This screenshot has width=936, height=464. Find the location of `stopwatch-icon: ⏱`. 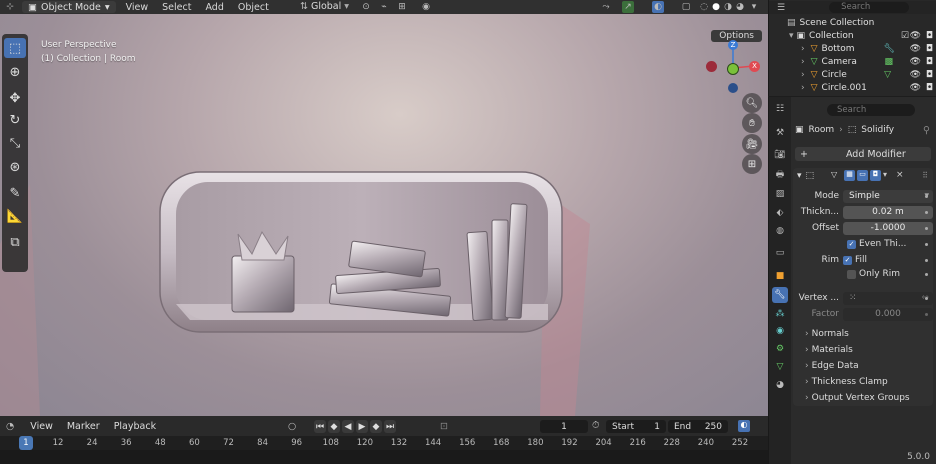

stopwatch-icon: ⏱ is located at coordinates (595, 425).